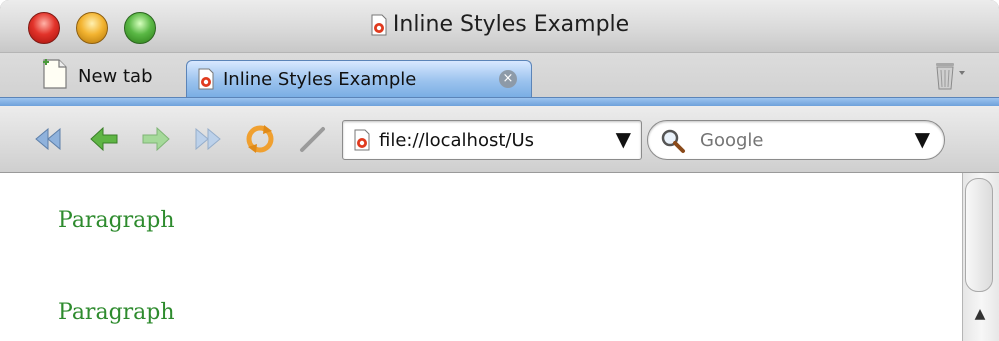 Image resolution: width=999 pixels, height=341 pixels. Describe the element at coordinates (623, 139) in the screenshot. I see `url-history-dropdown: ▼` at that location.